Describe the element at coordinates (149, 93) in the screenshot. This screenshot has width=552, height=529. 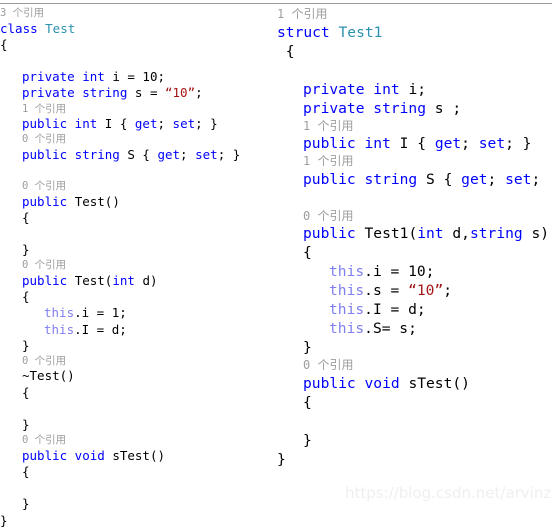
I see `code-token-pl: s =` at that location.